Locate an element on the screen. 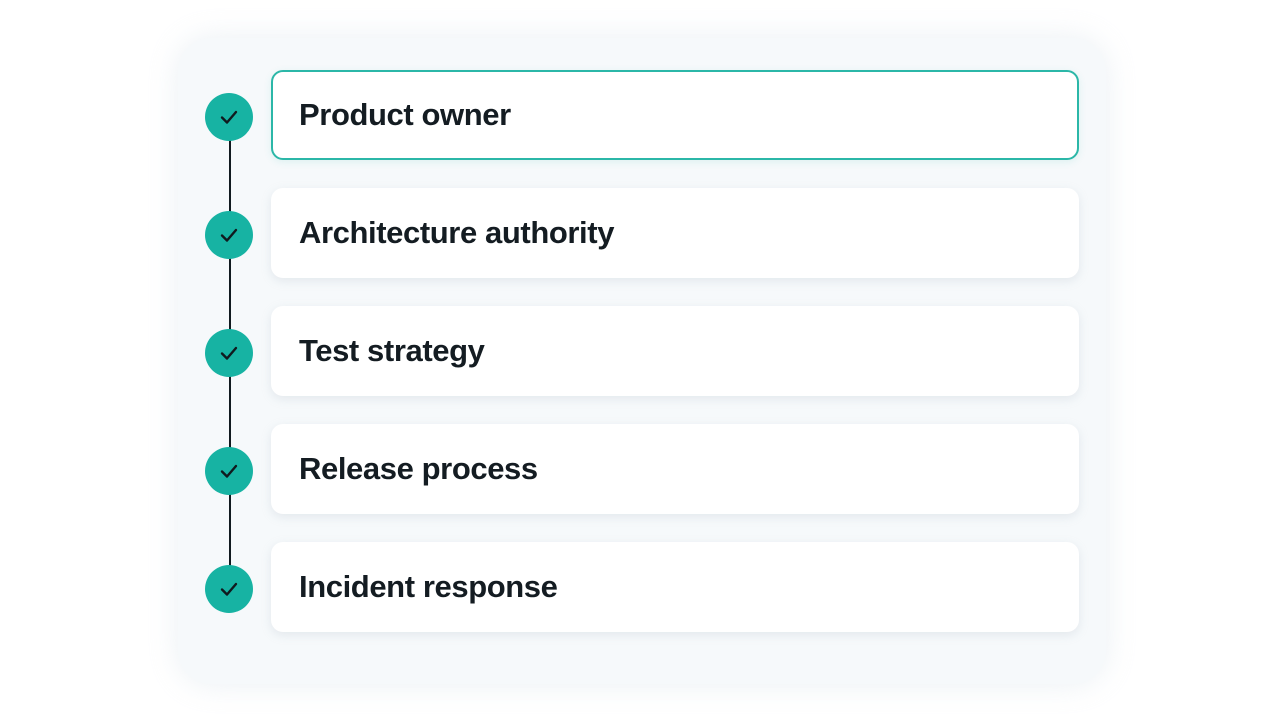 This screenshot has height=720, width=1279. step-row-incident-response: Incident response is located at coordinates (645, 589).